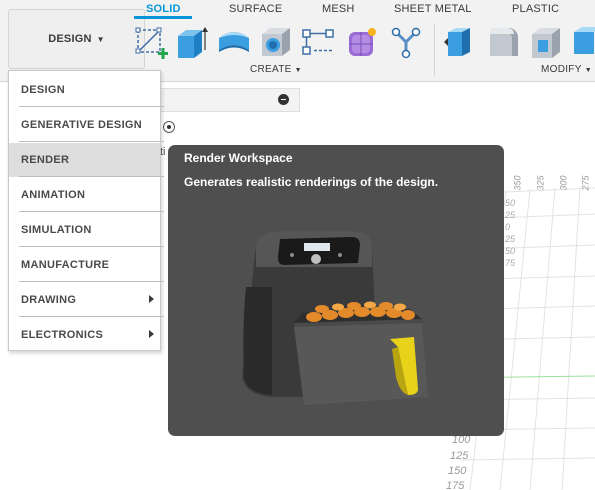 The width and height of the screenshot is (595, 490). I want to click on tab-plastic: PLASTIC, so click(535, 9).